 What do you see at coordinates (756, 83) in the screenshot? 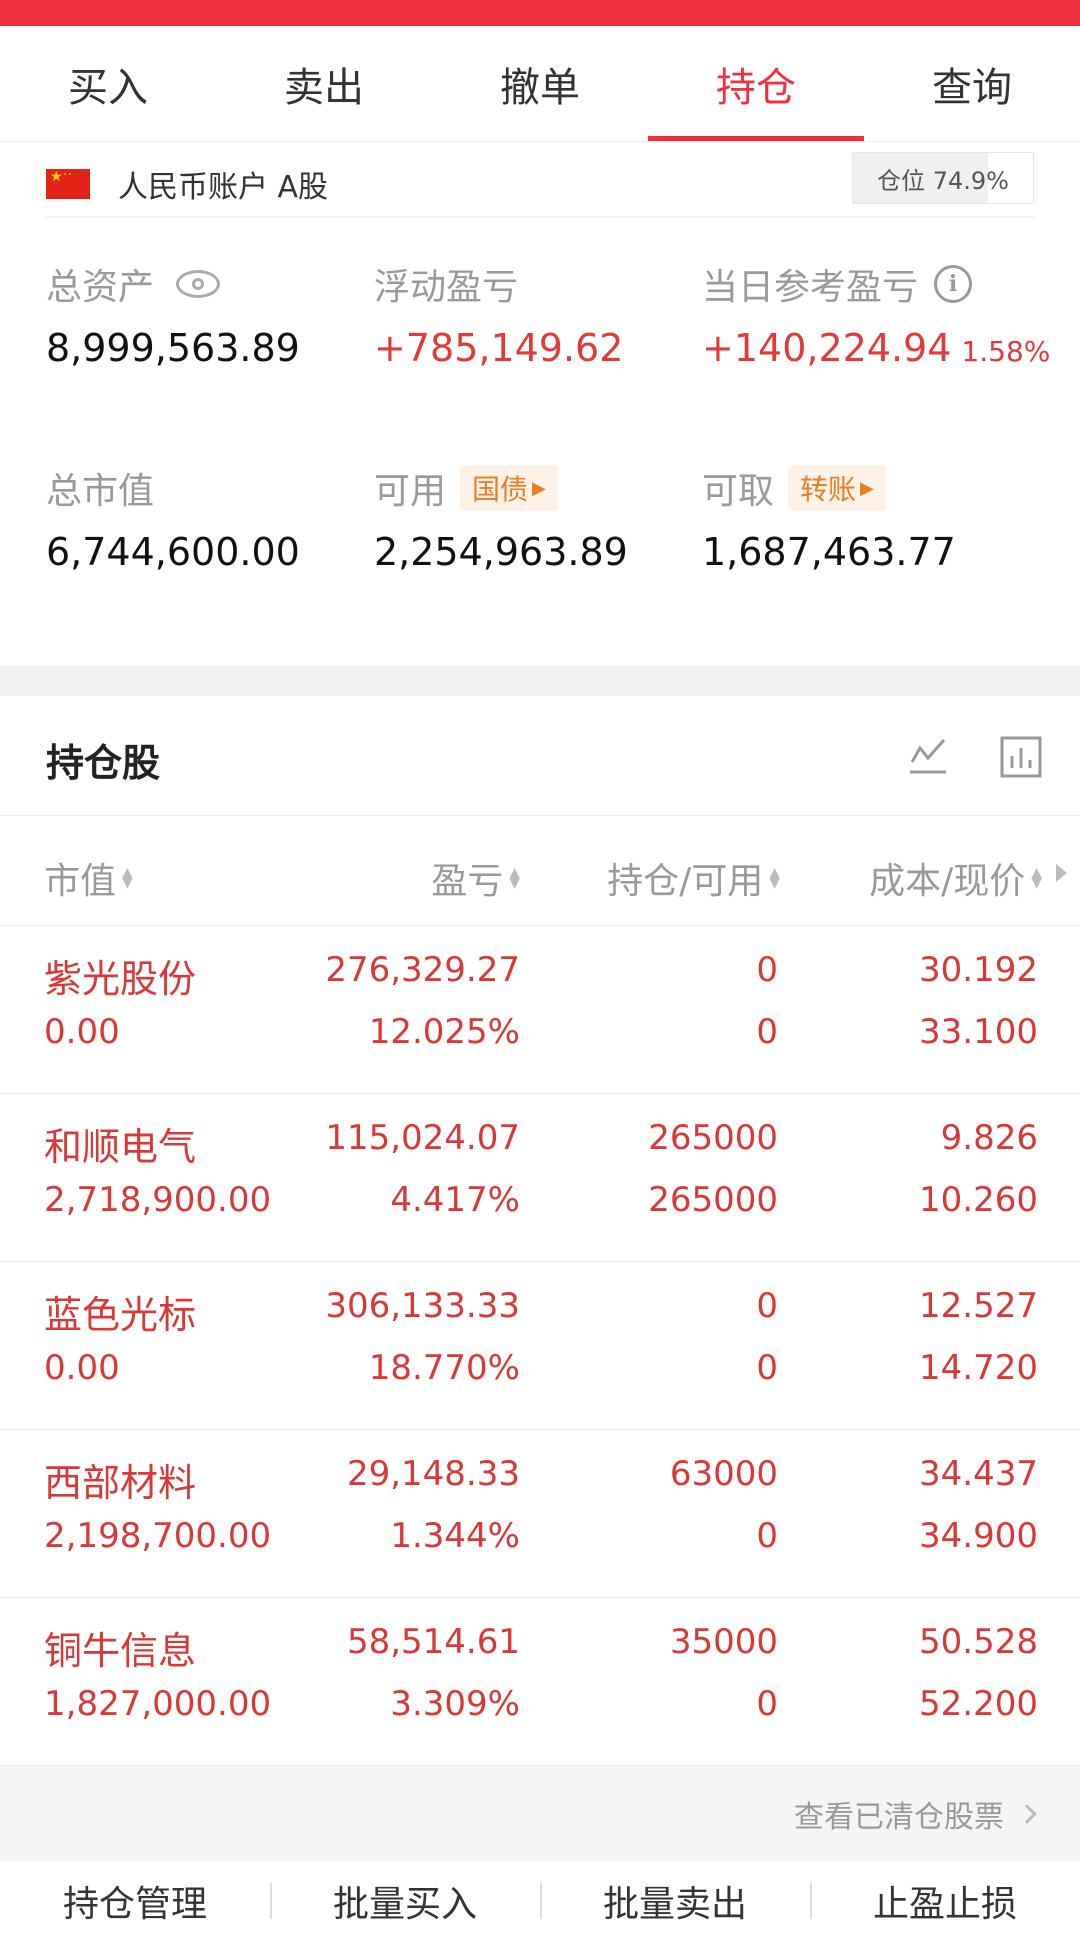
I see `tab-holdings: 持仓` at bounding box center [756, 83].